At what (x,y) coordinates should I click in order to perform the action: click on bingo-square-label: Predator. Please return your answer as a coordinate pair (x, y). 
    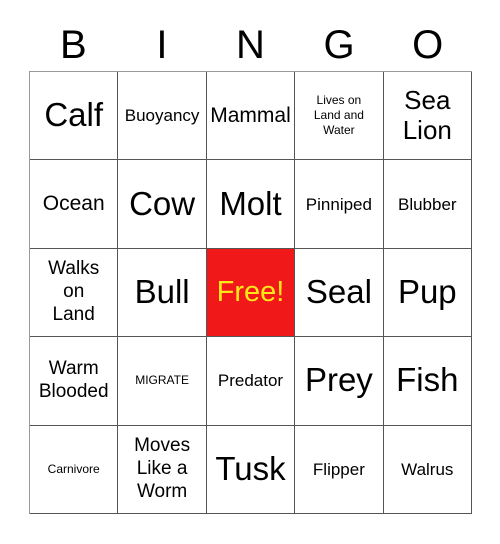
    Looking at the image, I should click on (250, 381).